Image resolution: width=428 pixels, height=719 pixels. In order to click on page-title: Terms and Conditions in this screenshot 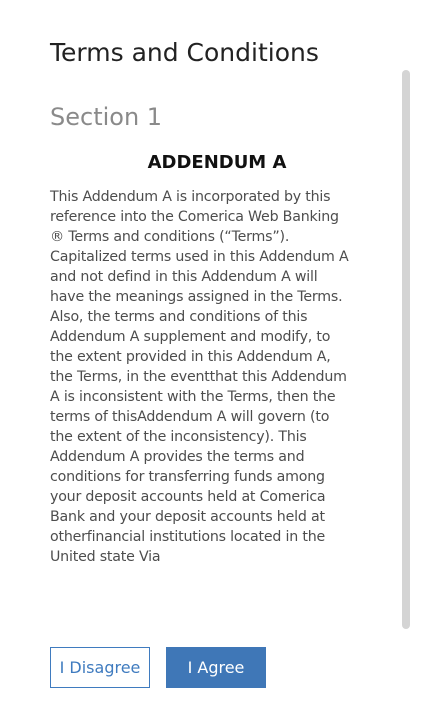, I will do `click(184, 52)`.